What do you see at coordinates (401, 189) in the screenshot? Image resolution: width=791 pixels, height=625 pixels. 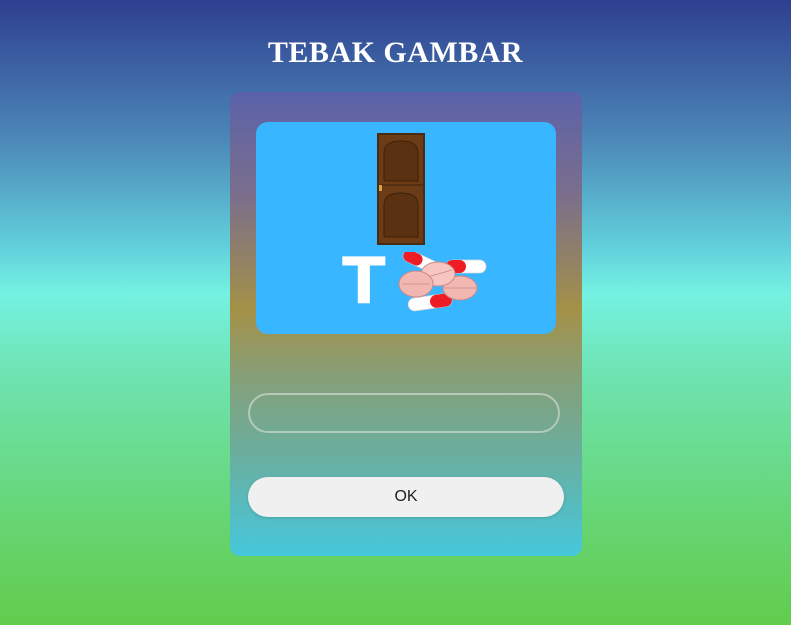 I see `door-icon` at bounding box center [401, 189].